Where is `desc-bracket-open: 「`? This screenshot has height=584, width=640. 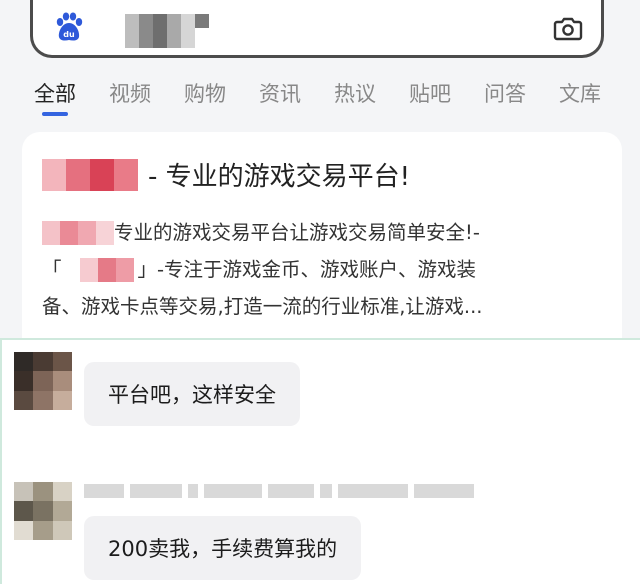 desc-bracket-open: 「 is located at coordinates (52, 269).